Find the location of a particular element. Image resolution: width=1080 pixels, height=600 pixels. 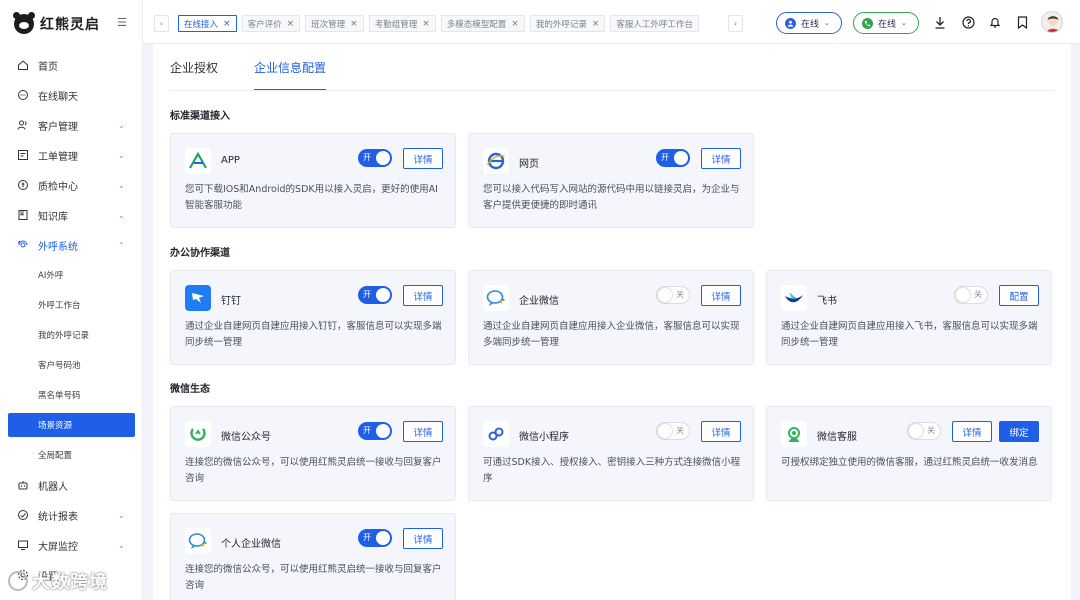

tab-label: 考勤组管理 is located at coordinates (396, 24).